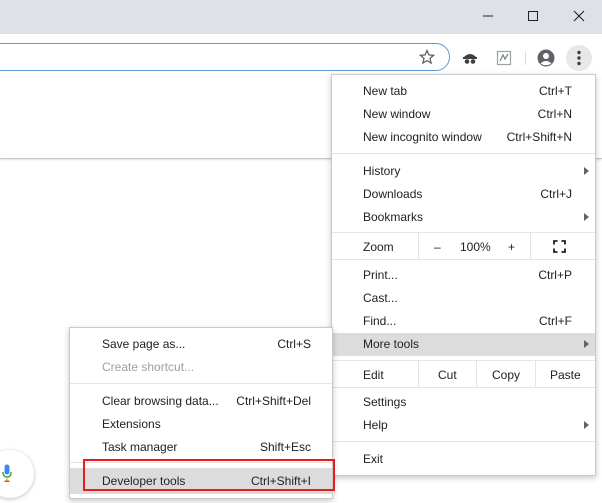  I want to click on menu-item-shortcut: Ctrl+S, so click(294, 344).